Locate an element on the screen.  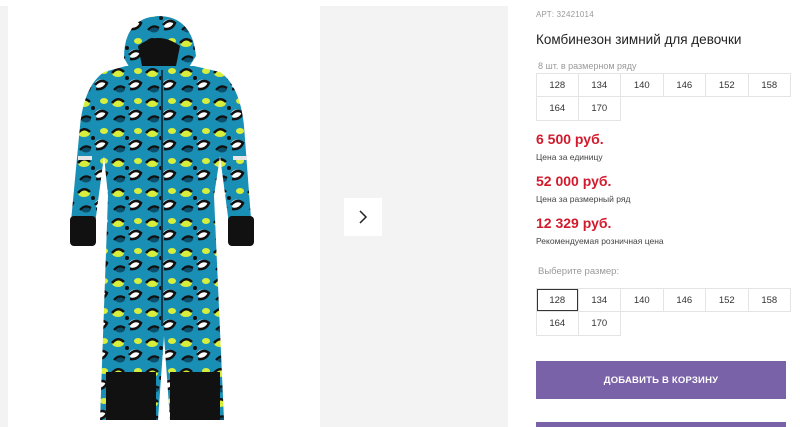
chevron-right-icon is located at coordinates (363, 217).